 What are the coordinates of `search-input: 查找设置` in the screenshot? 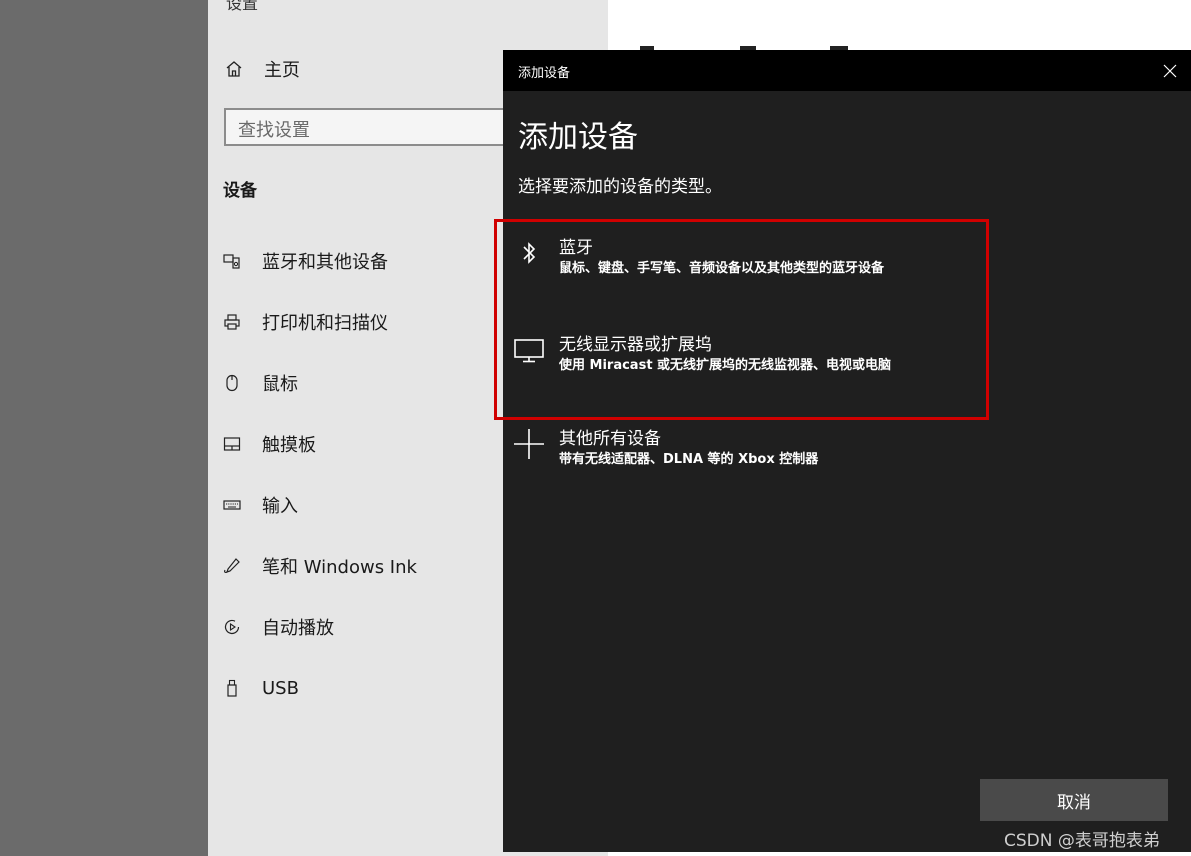 It's located at (374, 127).